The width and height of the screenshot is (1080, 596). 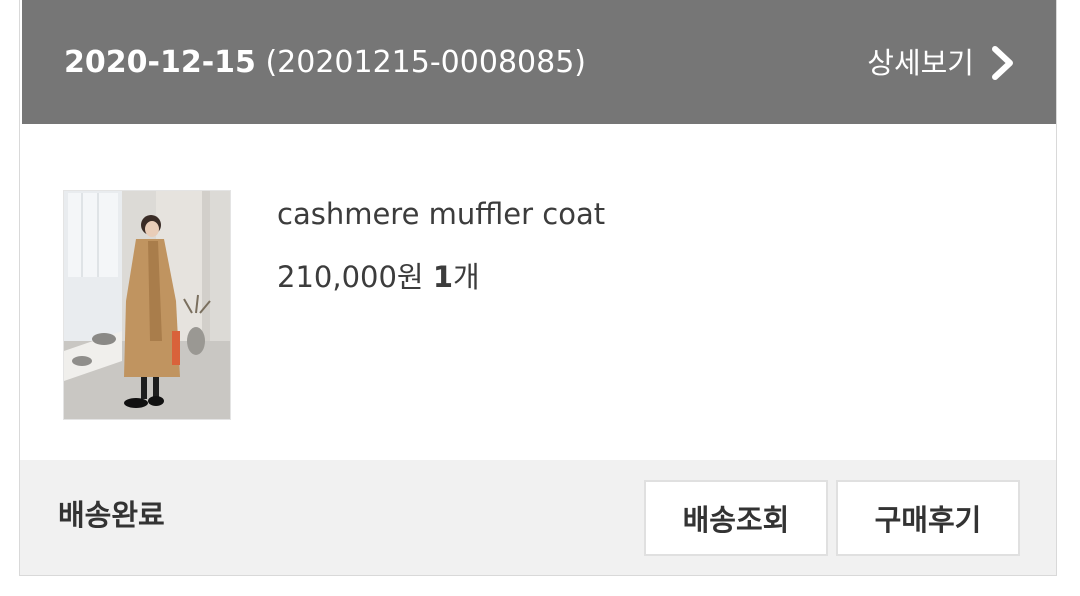 I want to click on product-quantity: 1, so click(x=443, y=277).